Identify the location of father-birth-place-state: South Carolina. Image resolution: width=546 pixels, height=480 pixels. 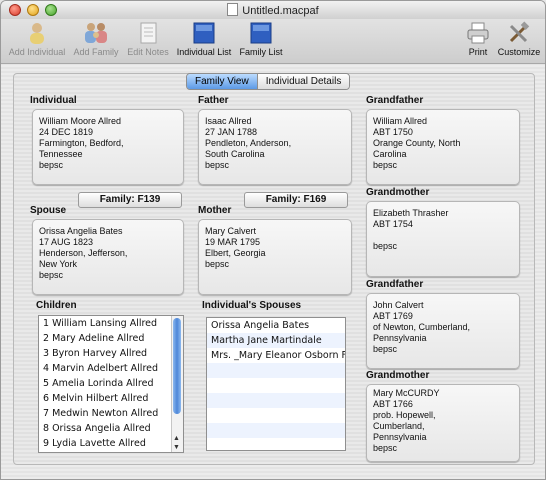
(235, 154).